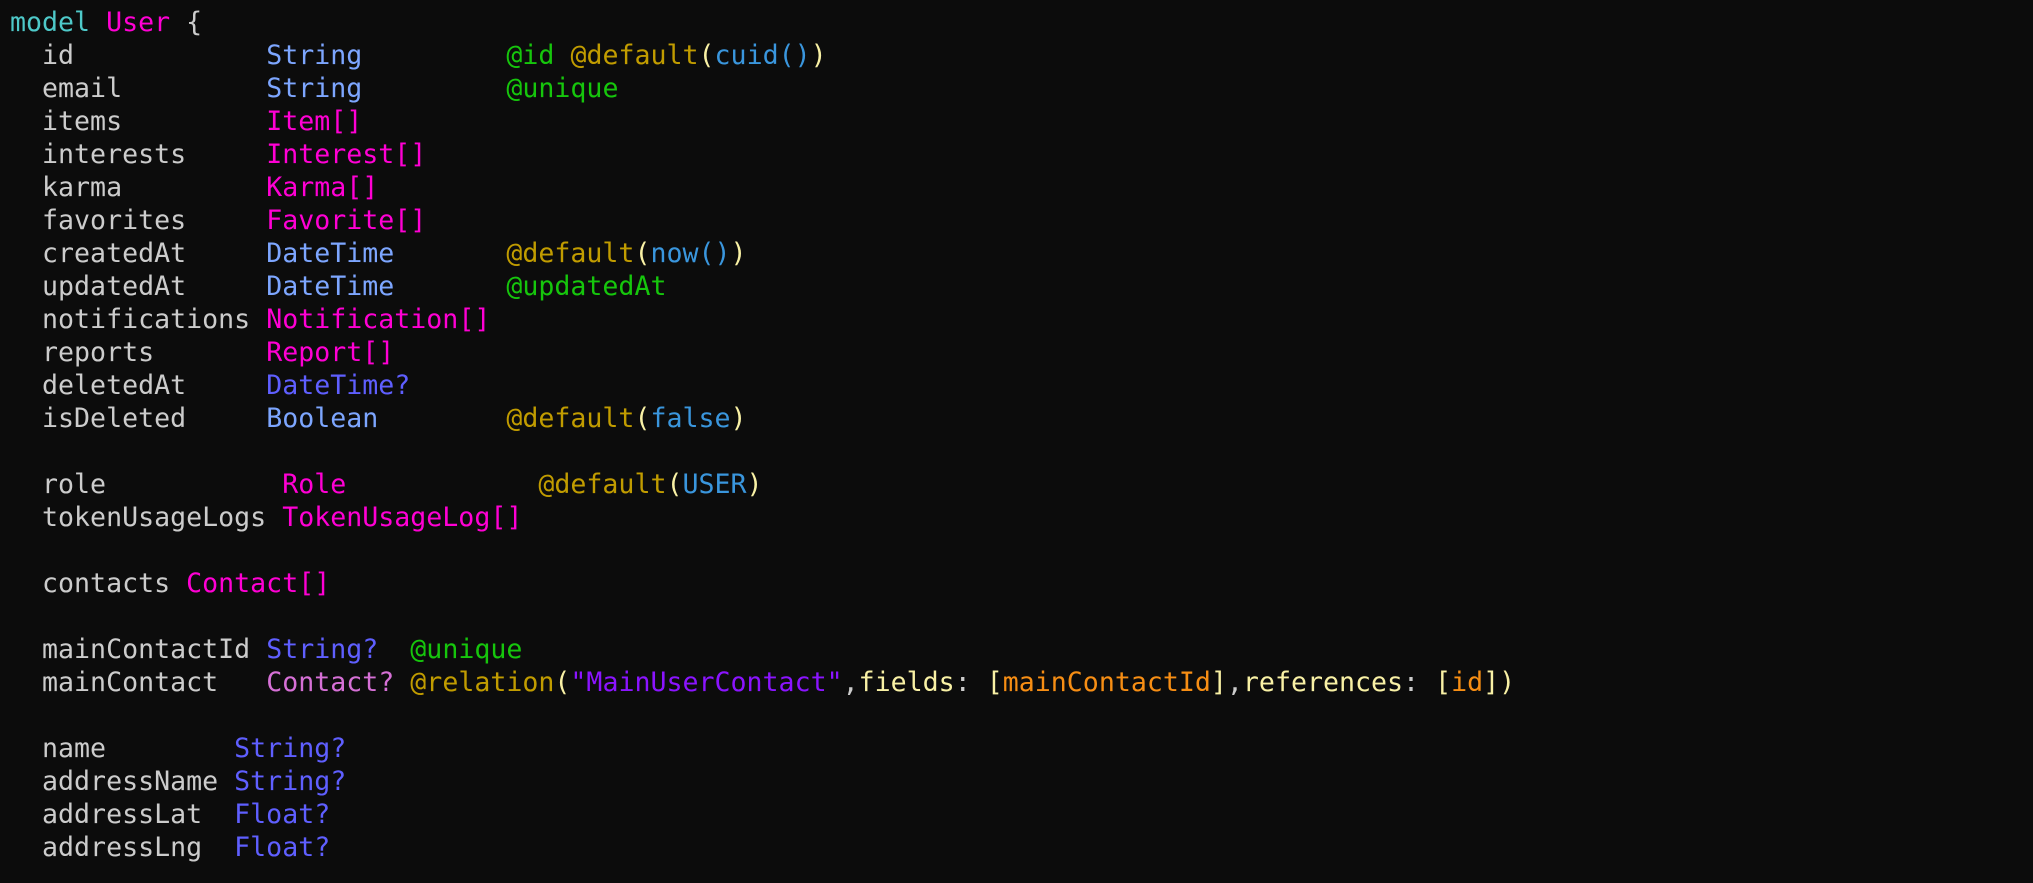  What do you see at coordinates (138, 319) in the screenshot?
I see `token-field: notifications` at bounding box center [138, 319].